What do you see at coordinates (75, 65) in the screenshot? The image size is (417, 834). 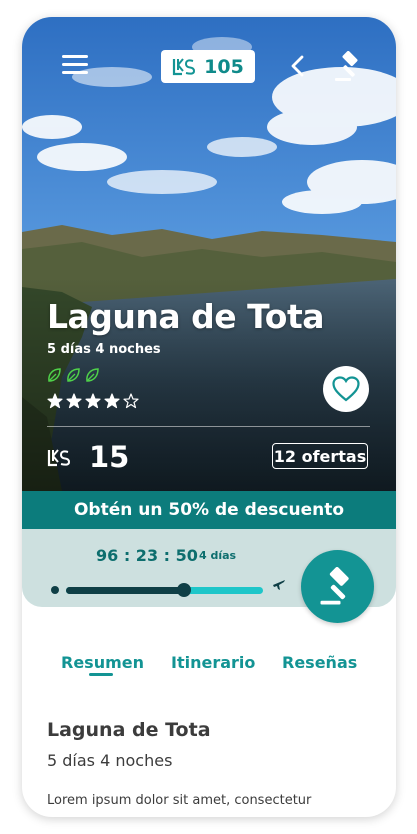 I see `menu-icon` at bounding box center [75, 65].